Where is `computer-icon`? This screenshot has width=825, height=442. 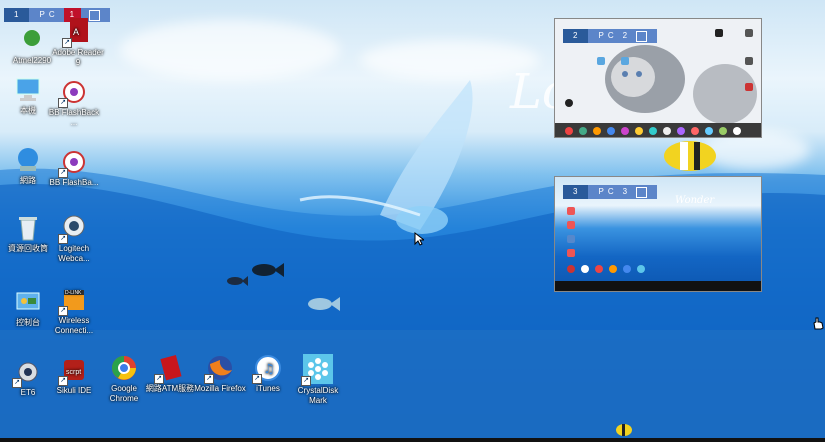 computer-icon is located at coordinates (28, 90).